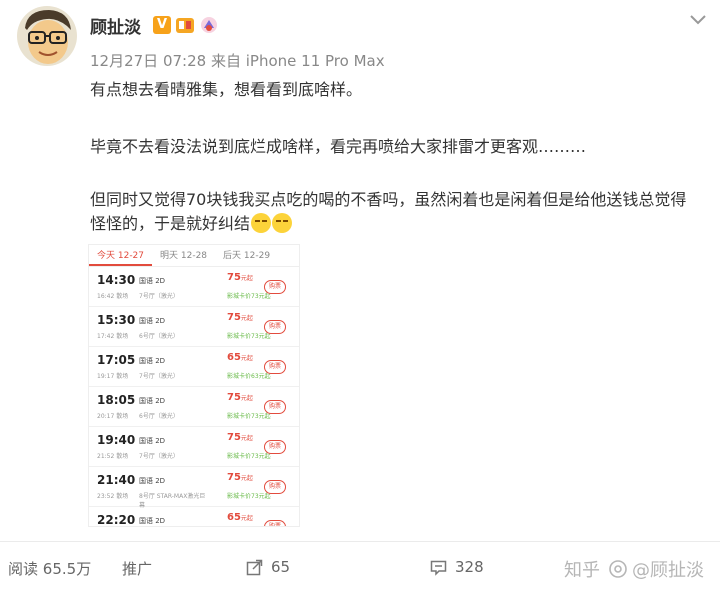 The image size is (720, 594). Describe the element at coordinates (116, 520) in the screenshot. I see `showtime-start: 22:20` at that location.